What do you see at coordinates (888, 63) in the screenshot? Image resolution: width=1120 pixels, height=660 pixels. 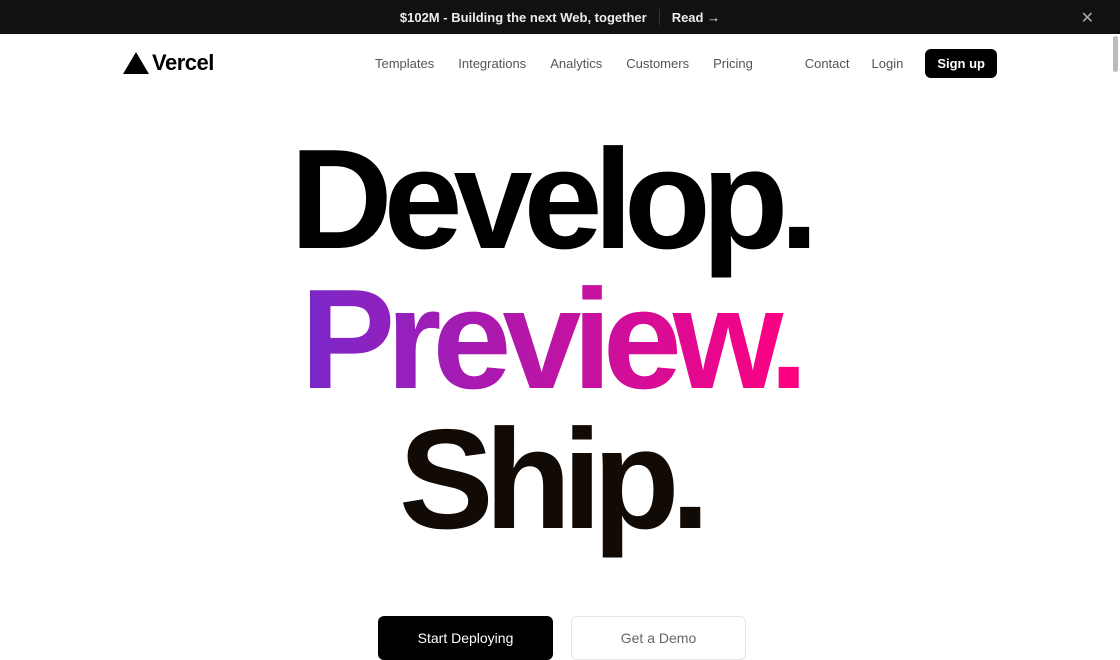 I see `nav-login: Login` at bounding box center [888, 63].